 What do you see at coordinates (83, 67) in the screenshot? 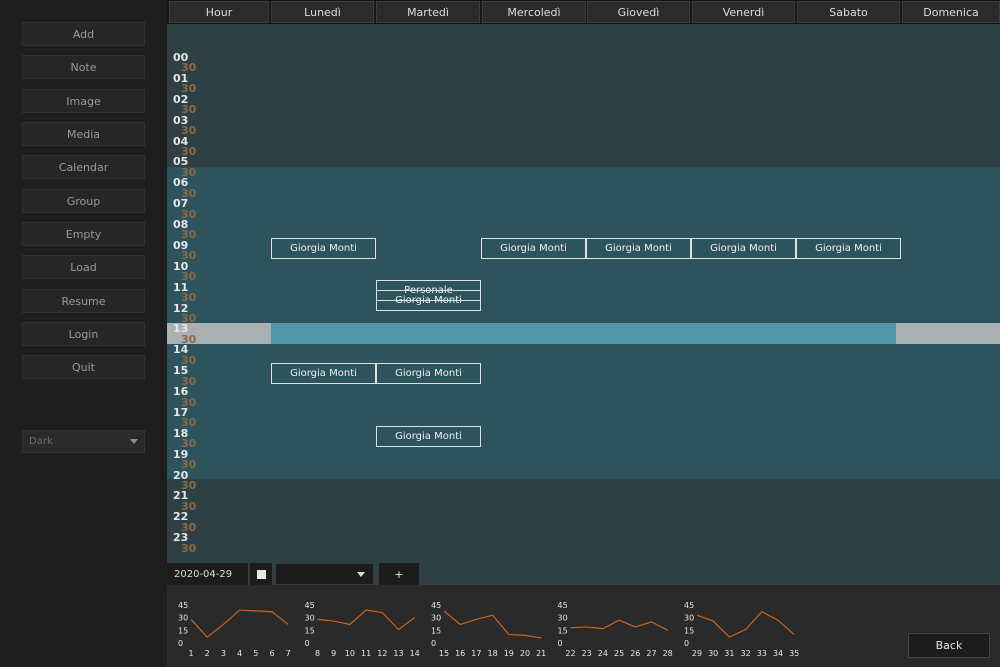
I see `note-button: Note` at bounding box center [83, 67].